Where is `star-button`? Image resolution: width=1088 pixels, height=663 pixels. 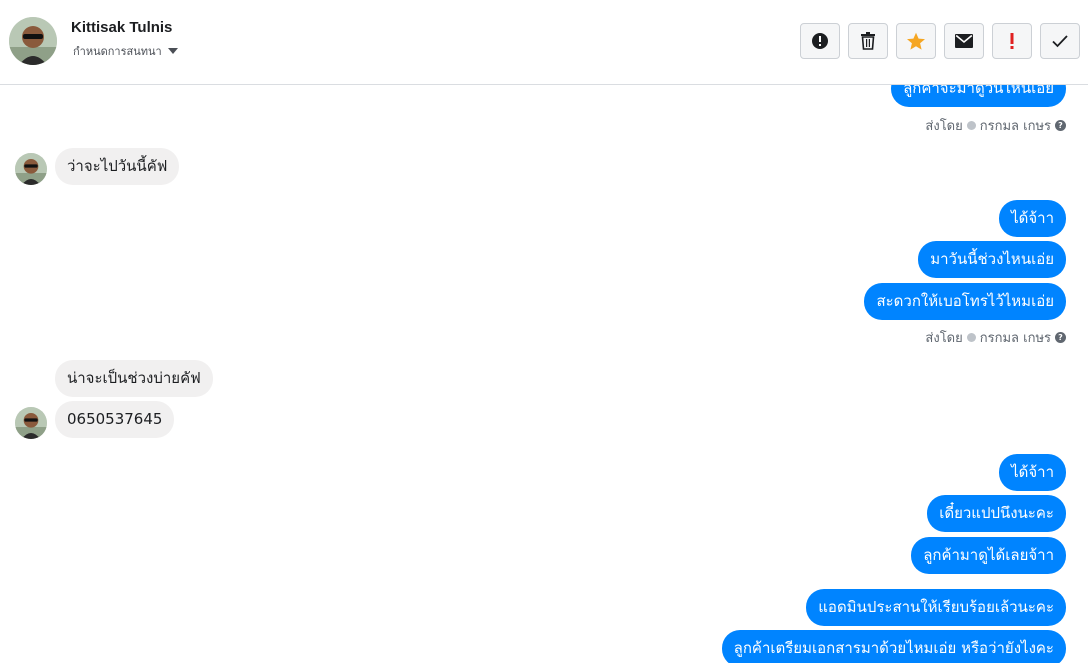
star-button is located at coordinates (916, 41).